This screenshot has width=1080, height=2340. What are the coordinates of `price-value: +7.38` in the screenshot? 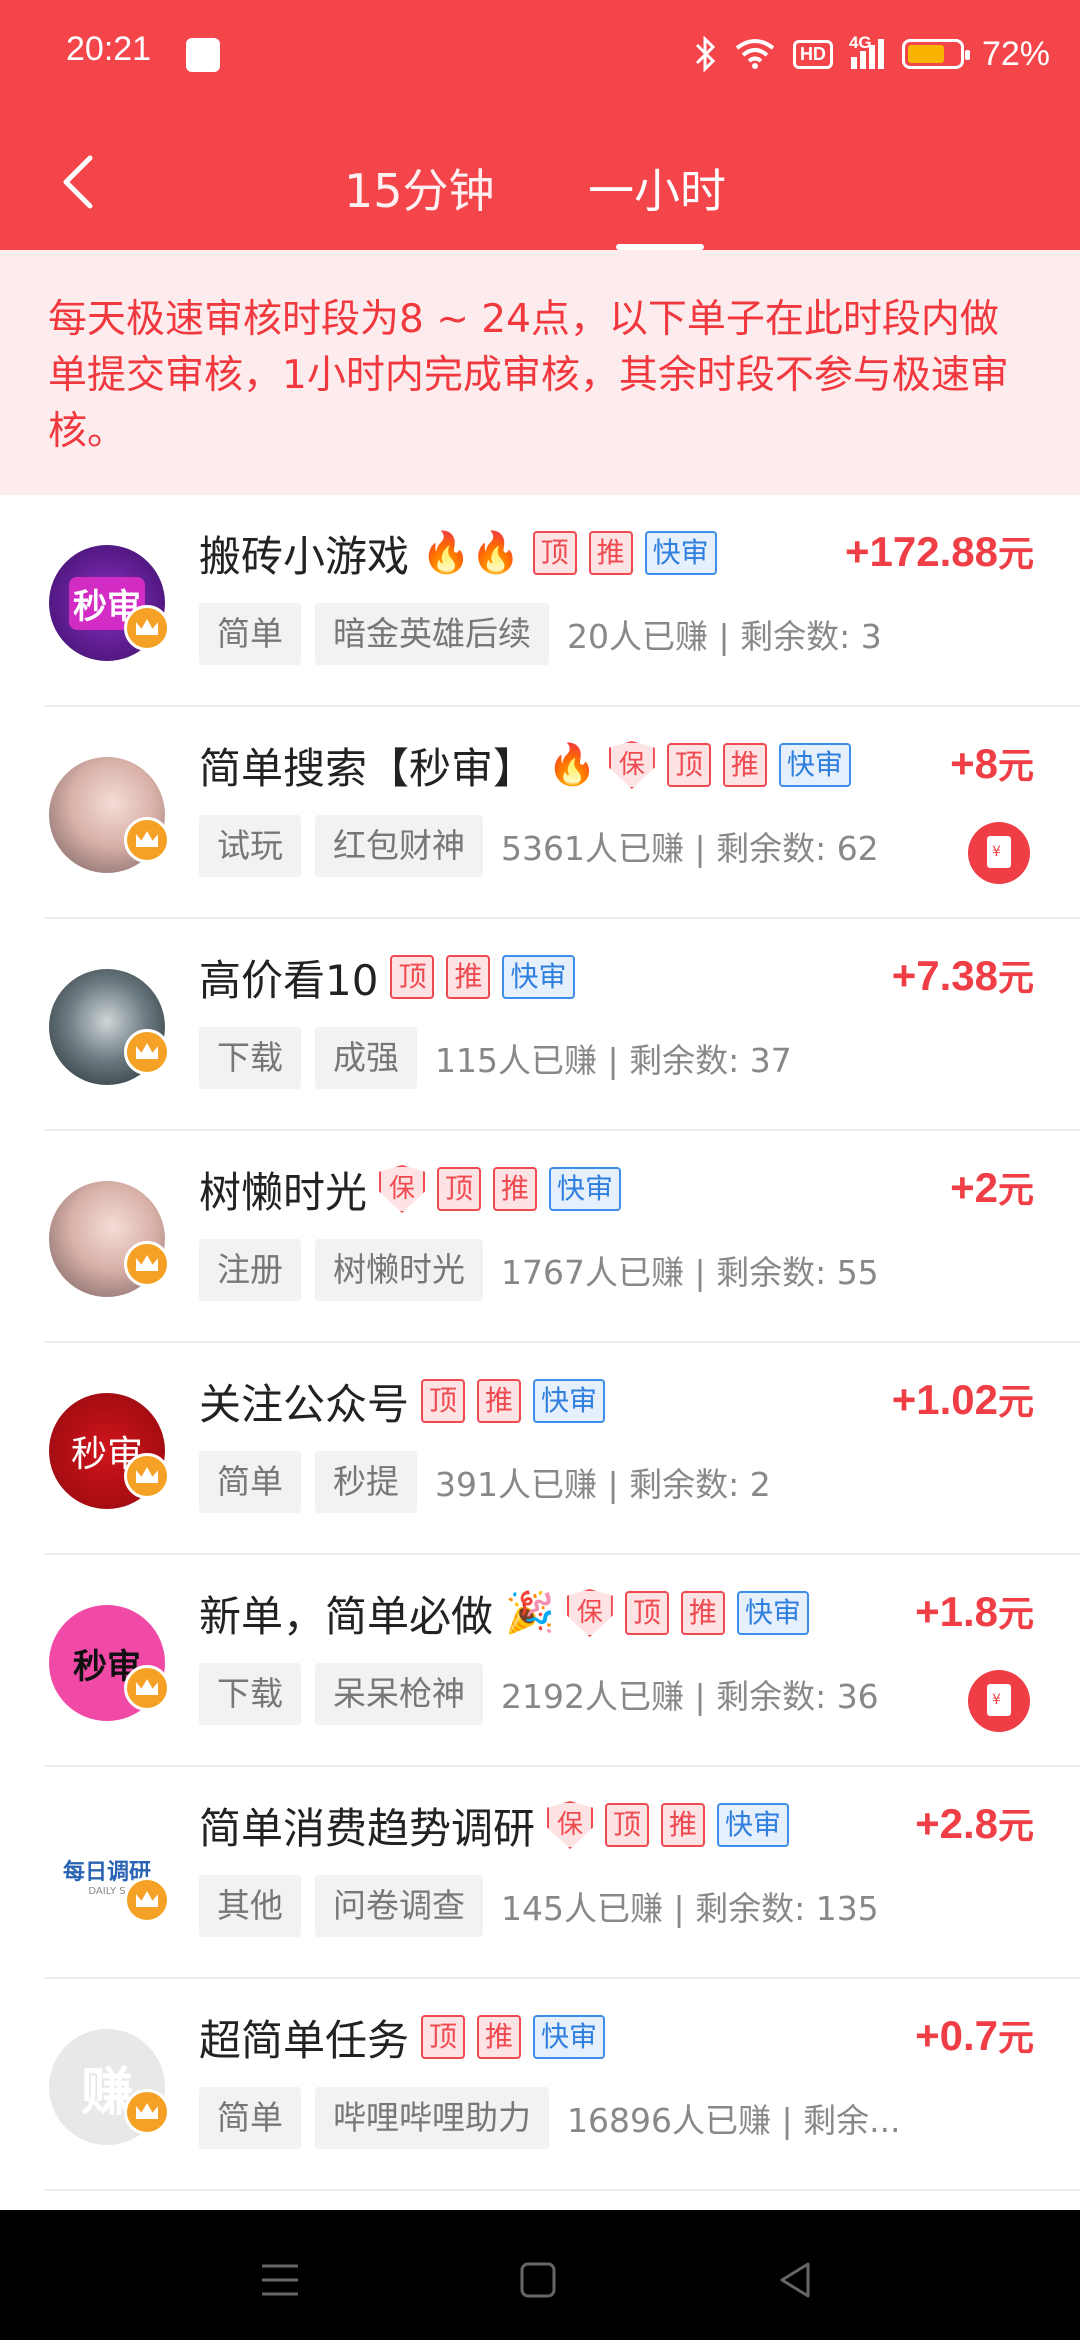 It's located at (944, 975).